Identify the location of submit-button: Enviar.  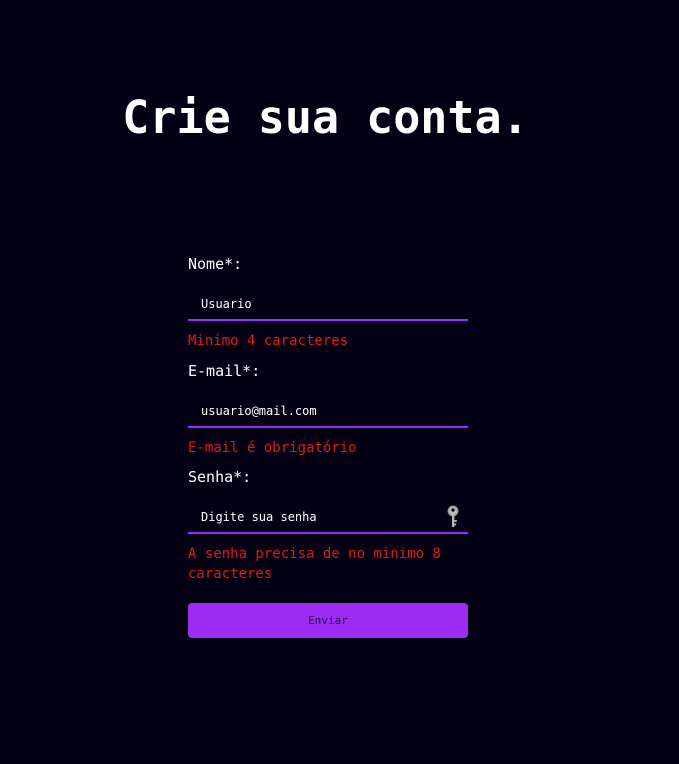
(328, 620).